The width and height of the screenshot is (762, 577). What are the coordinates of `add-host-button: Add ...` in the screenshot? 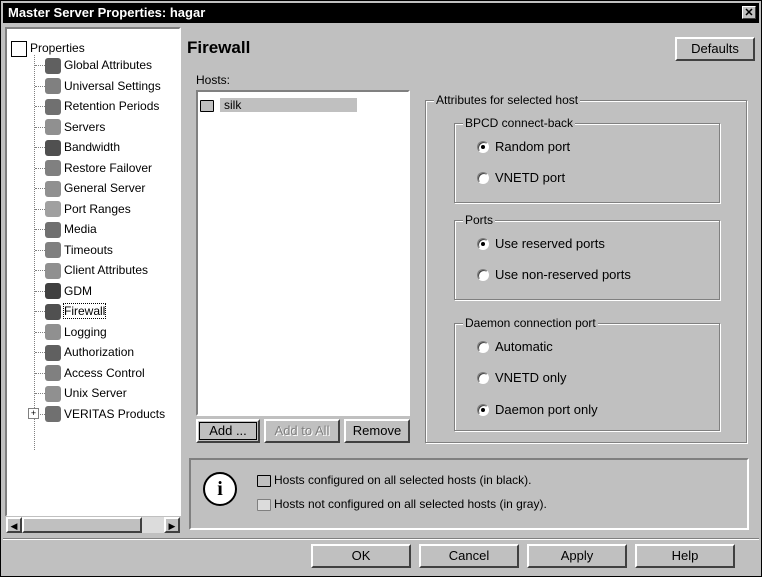 It's located at (228, 431).